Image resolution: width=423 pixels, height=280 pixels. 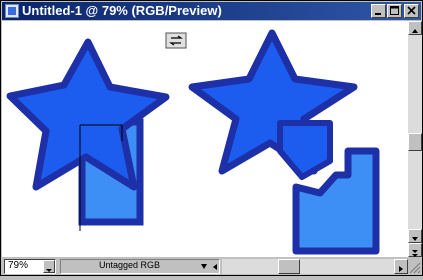 I want to click on close-icon, so click(x=411, y=10).